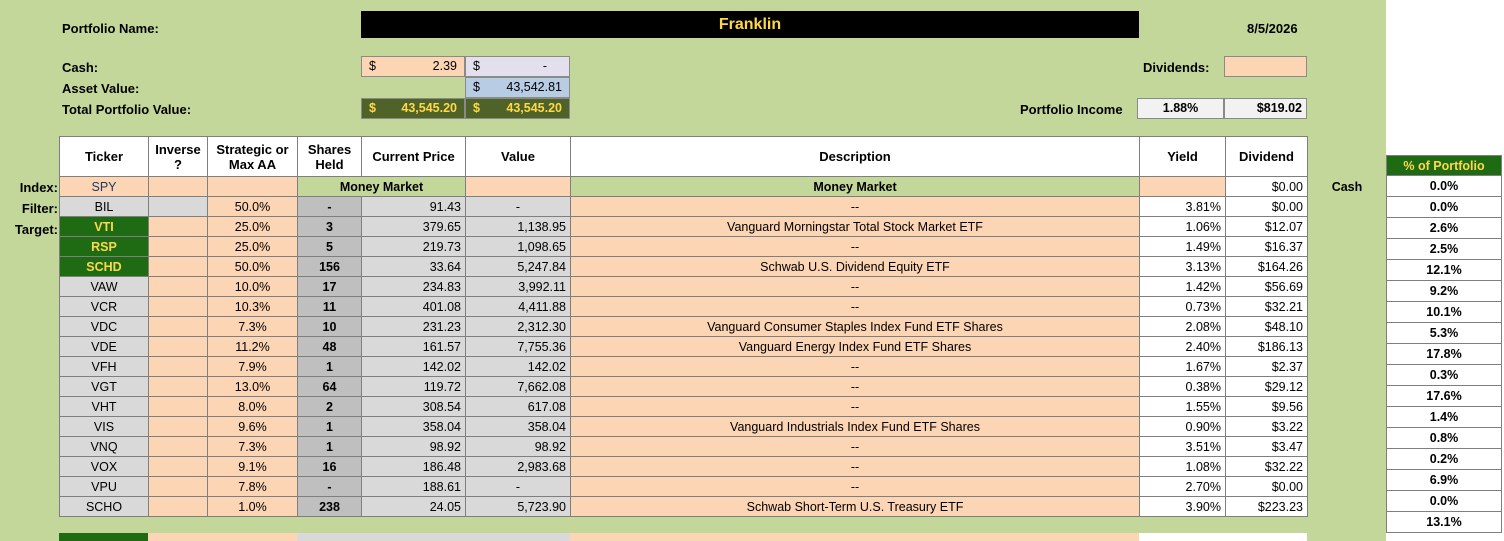  Describe the element at coordinates (518, 506) in the screenshot. I see `value-cell: 5,723.90` at that location.